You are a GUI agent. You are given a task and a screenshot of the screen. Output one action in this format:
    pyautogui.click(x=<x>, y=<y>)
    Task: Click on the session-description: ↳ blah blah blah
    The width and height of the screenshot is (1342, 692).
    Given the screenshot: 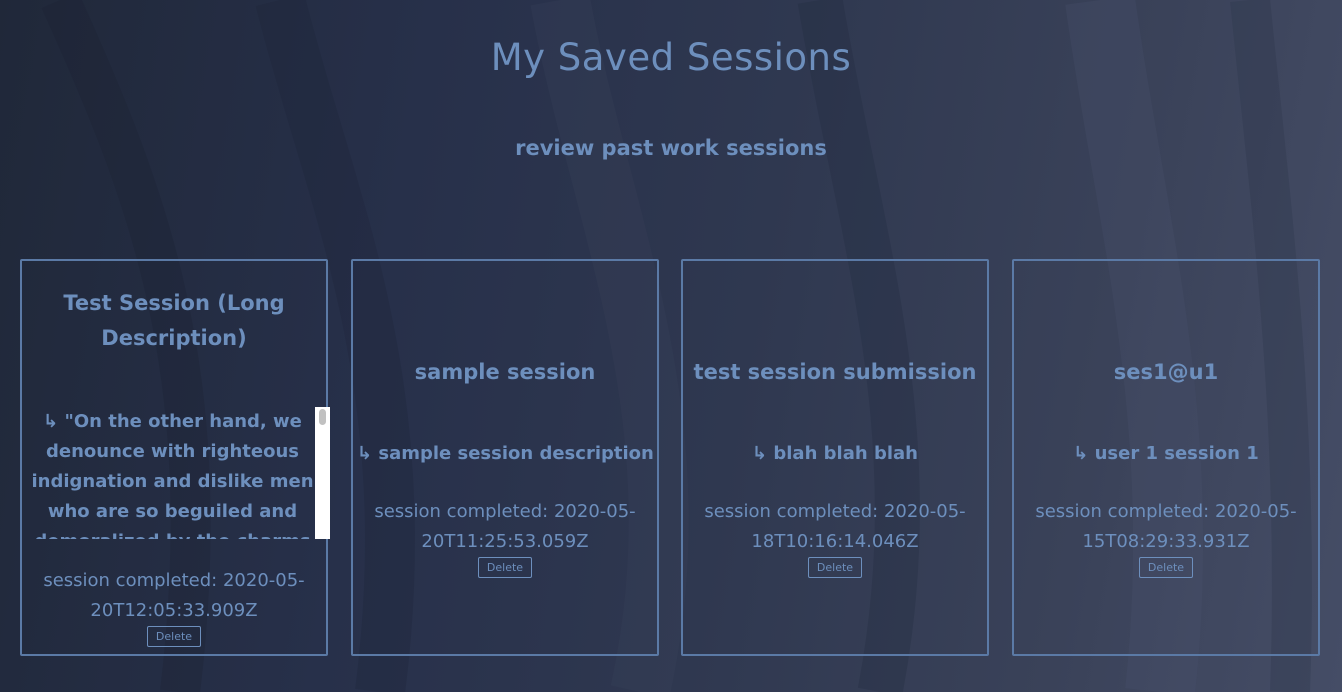 What is the action you would take?
    pyautogui.click(x=835, y=453)
    